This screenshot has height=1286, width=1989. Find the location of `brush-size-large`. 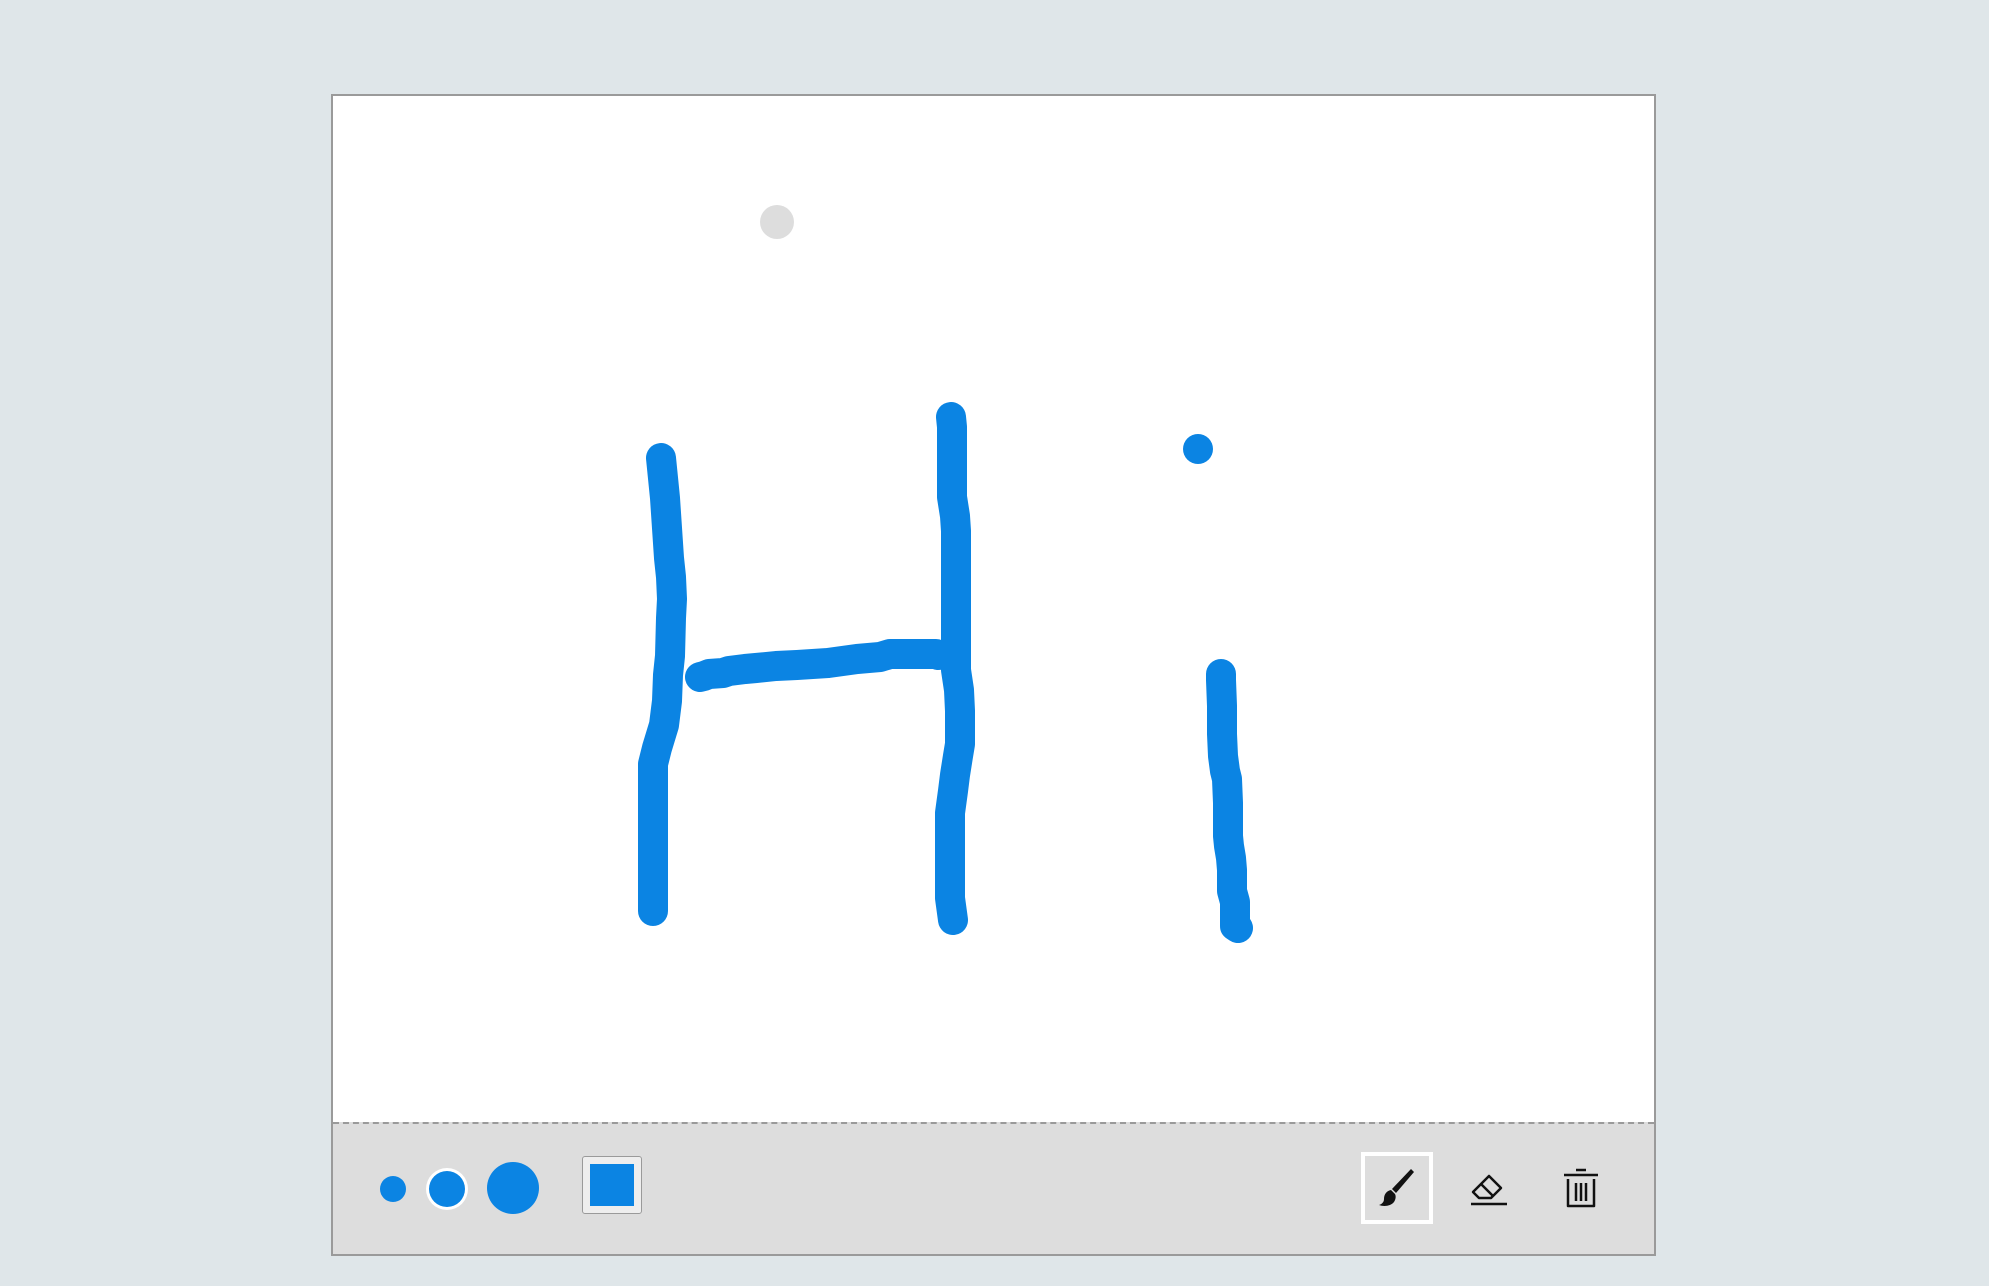

brush-size-large is located at coordinates (513, 1188).